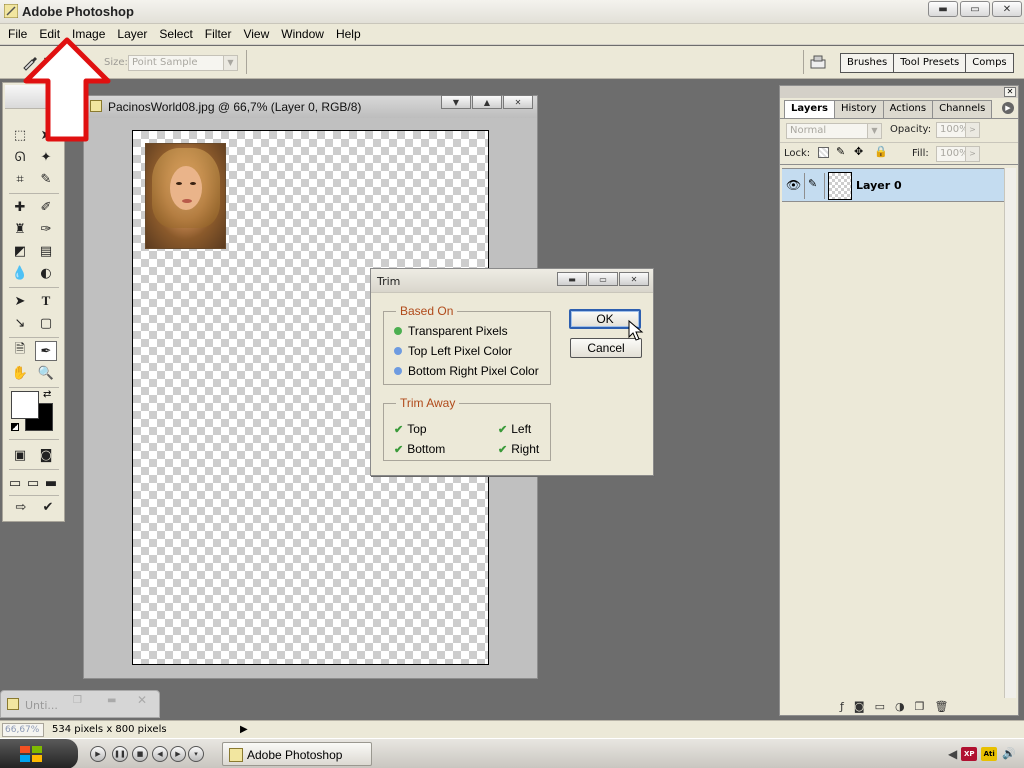 The height and width of the screenshot is (768, 1024). Describe the element at coordinates (868, 63) in the screenshot. I see `palette-tab-brushes: Brushes` at that location.